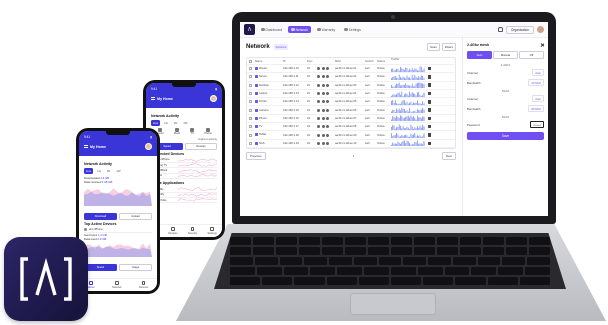 Image resolution: width=608 pixels, height=325 pixels. Describe the element at coordinates (99, 171) in the screenshot. I see `tab-1h: 1H` at that location.